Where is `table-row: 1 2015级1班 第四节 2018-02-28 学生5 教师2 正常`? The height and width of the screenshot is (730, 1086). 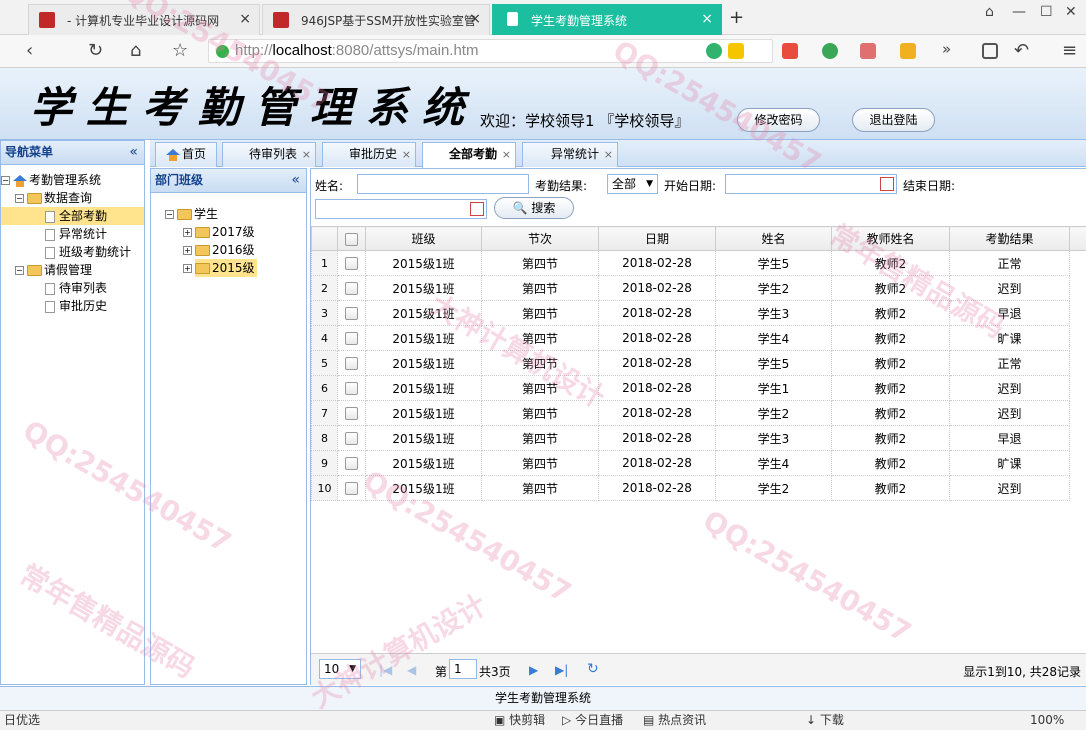
table-row: 1 2015级1班 第四节 2018-02-28 学生5 教师2 正常 is located at coordinates (698, 263).